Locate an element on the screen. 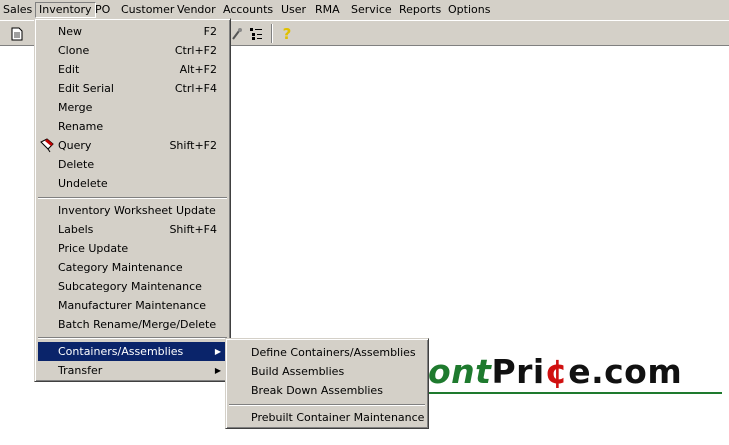  menu-item-rename: Rename is located at coordinates (132, 126).